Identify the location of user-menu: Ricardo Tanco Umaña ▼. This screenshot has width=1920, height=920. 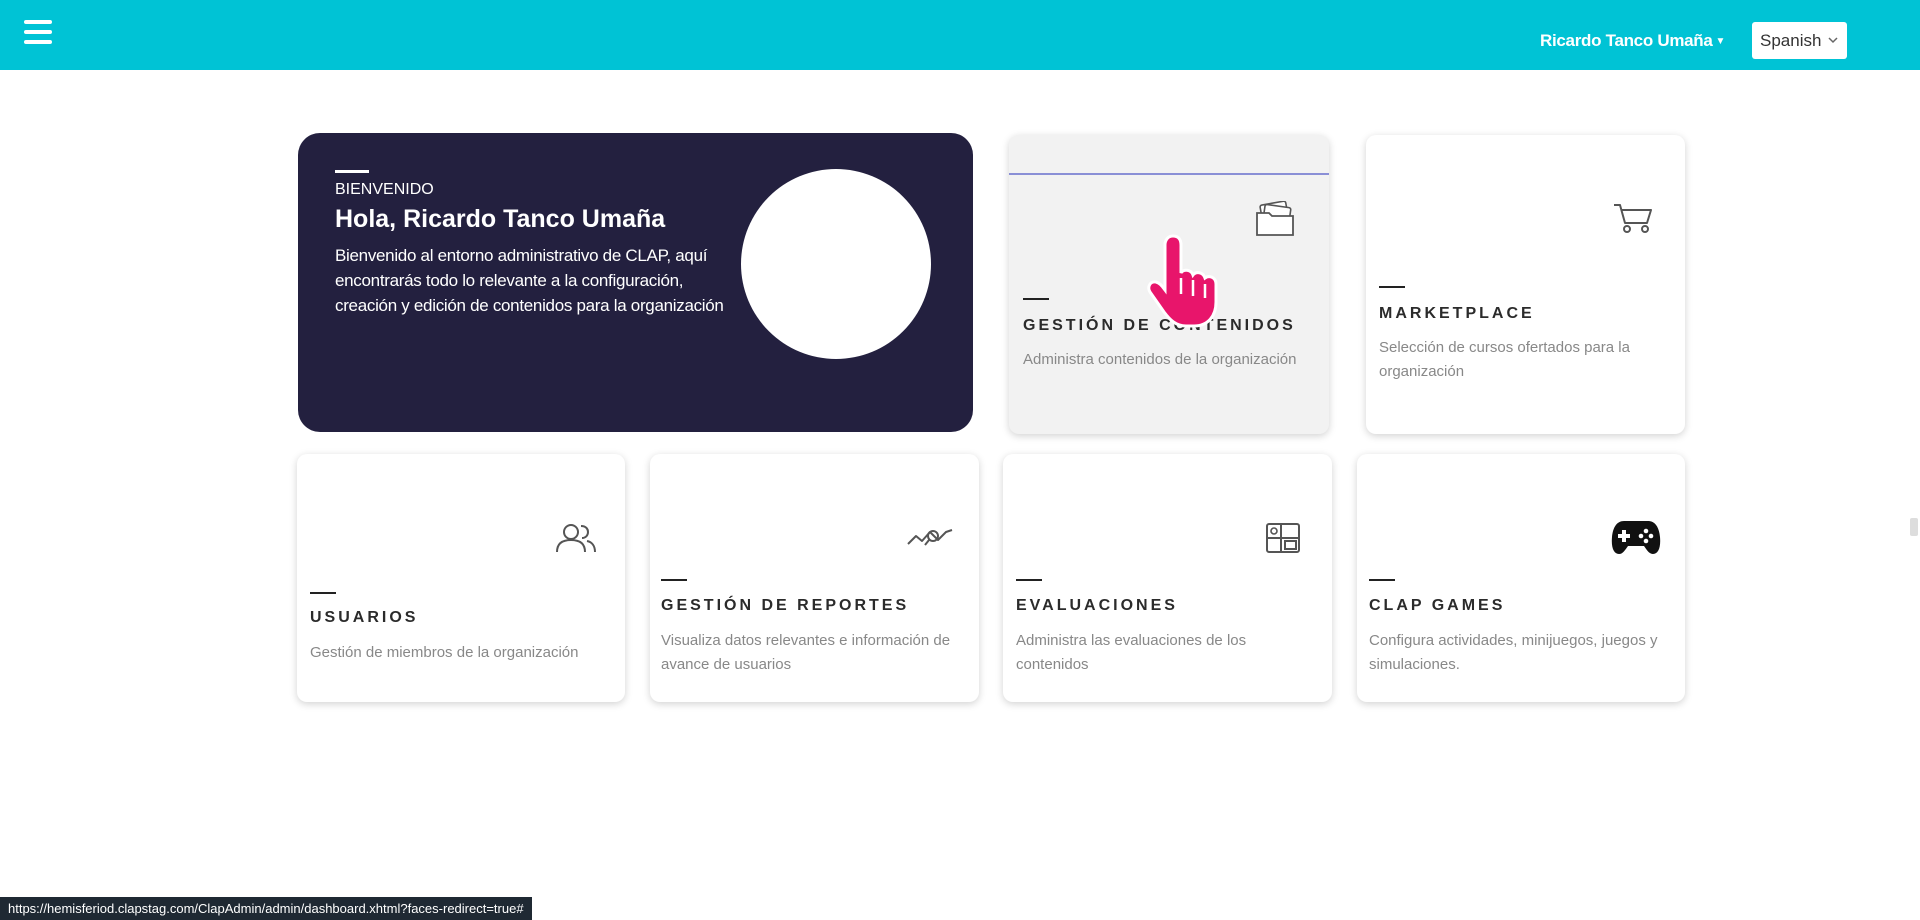
(1632, 41).